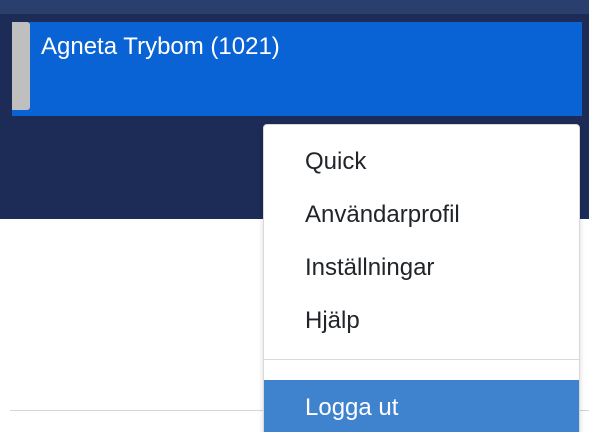 This screenshot has width=589, height=432. What do you see at coordinates (421, 162) in the screenshot?
I see `menu-item-quick: Quick` at bounding box center [421, 162].